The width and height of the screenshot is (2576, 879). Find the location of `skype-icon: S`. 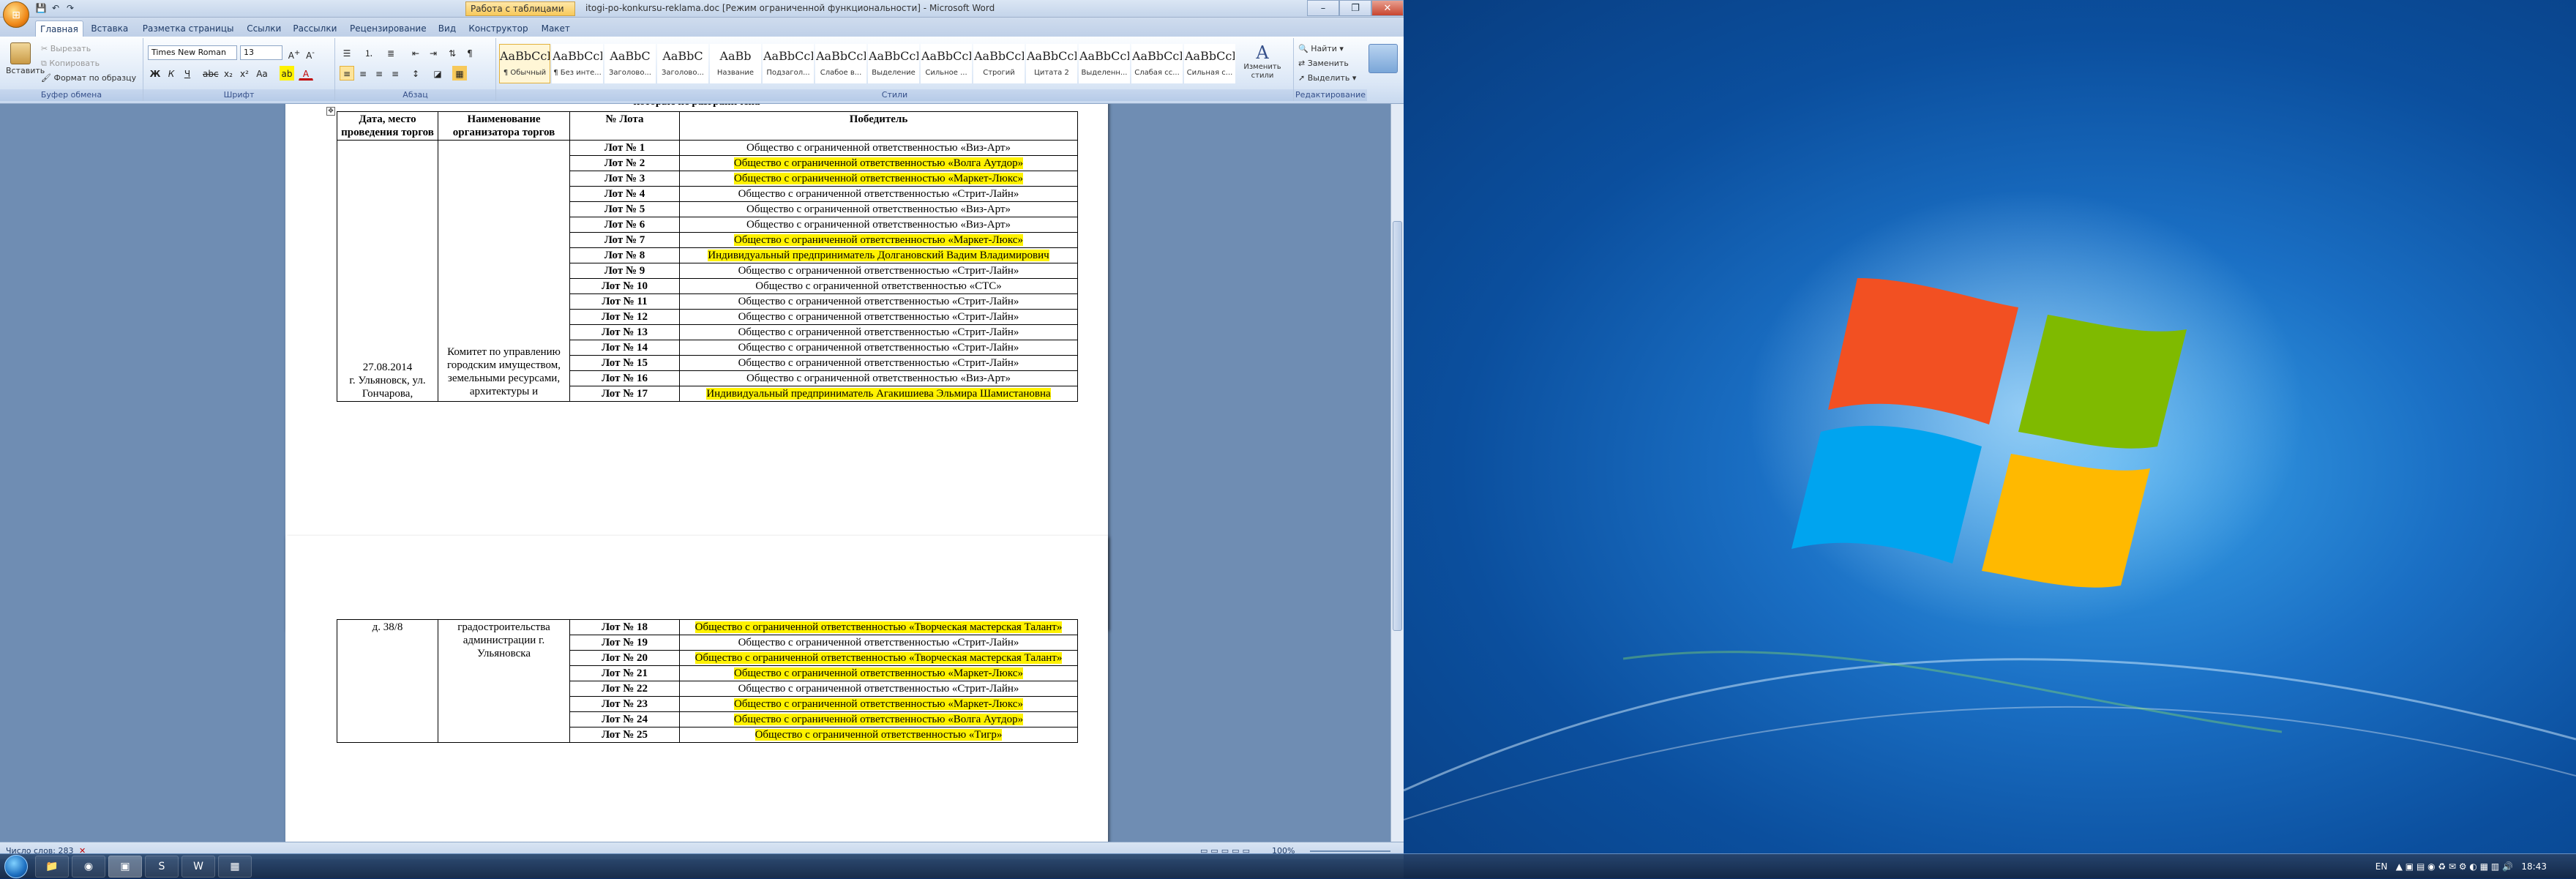

skype-icon: S is located at coordinates (162, 867).